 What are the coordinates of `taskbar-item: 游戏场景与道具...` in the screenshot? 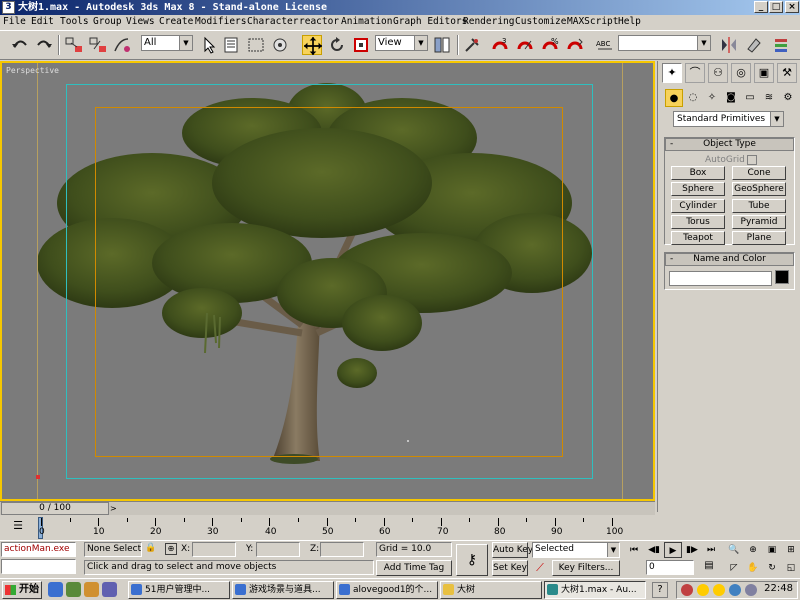 It's located at (283, 590).